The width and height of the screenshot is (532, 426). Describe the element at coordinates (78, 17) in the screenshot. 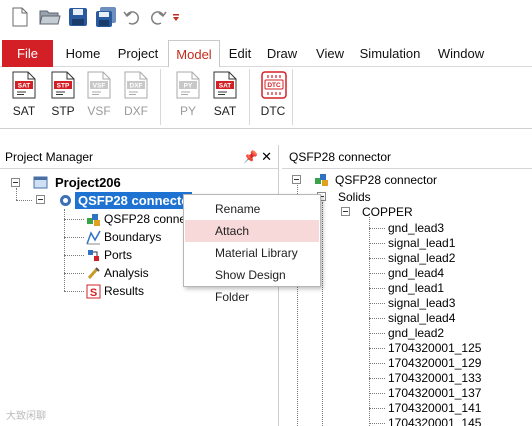

I see `save-icon` at that location.